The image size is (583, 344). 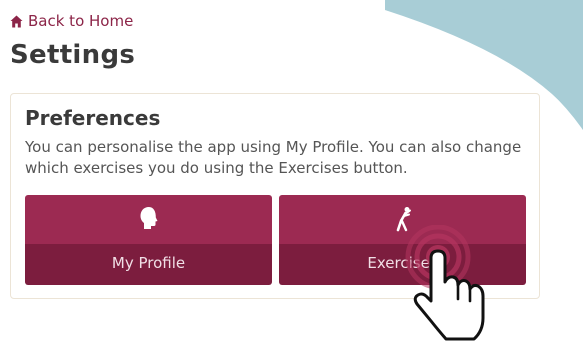 I want to click on home-icon, so click(x=16, y=21).